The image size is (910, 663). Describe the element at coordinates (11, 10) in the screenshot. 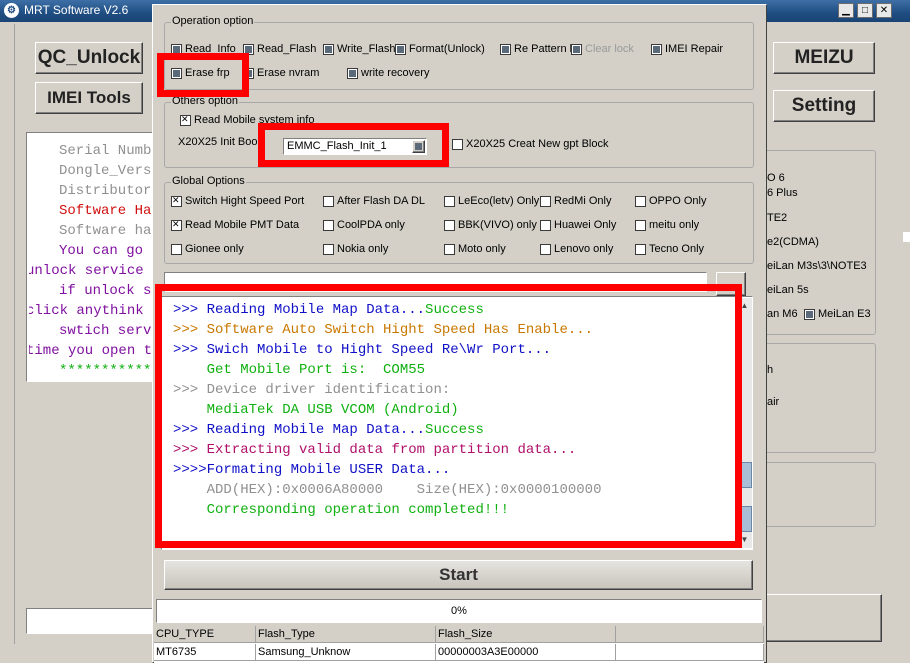

I see `gear-icon: ⚙` at that location.